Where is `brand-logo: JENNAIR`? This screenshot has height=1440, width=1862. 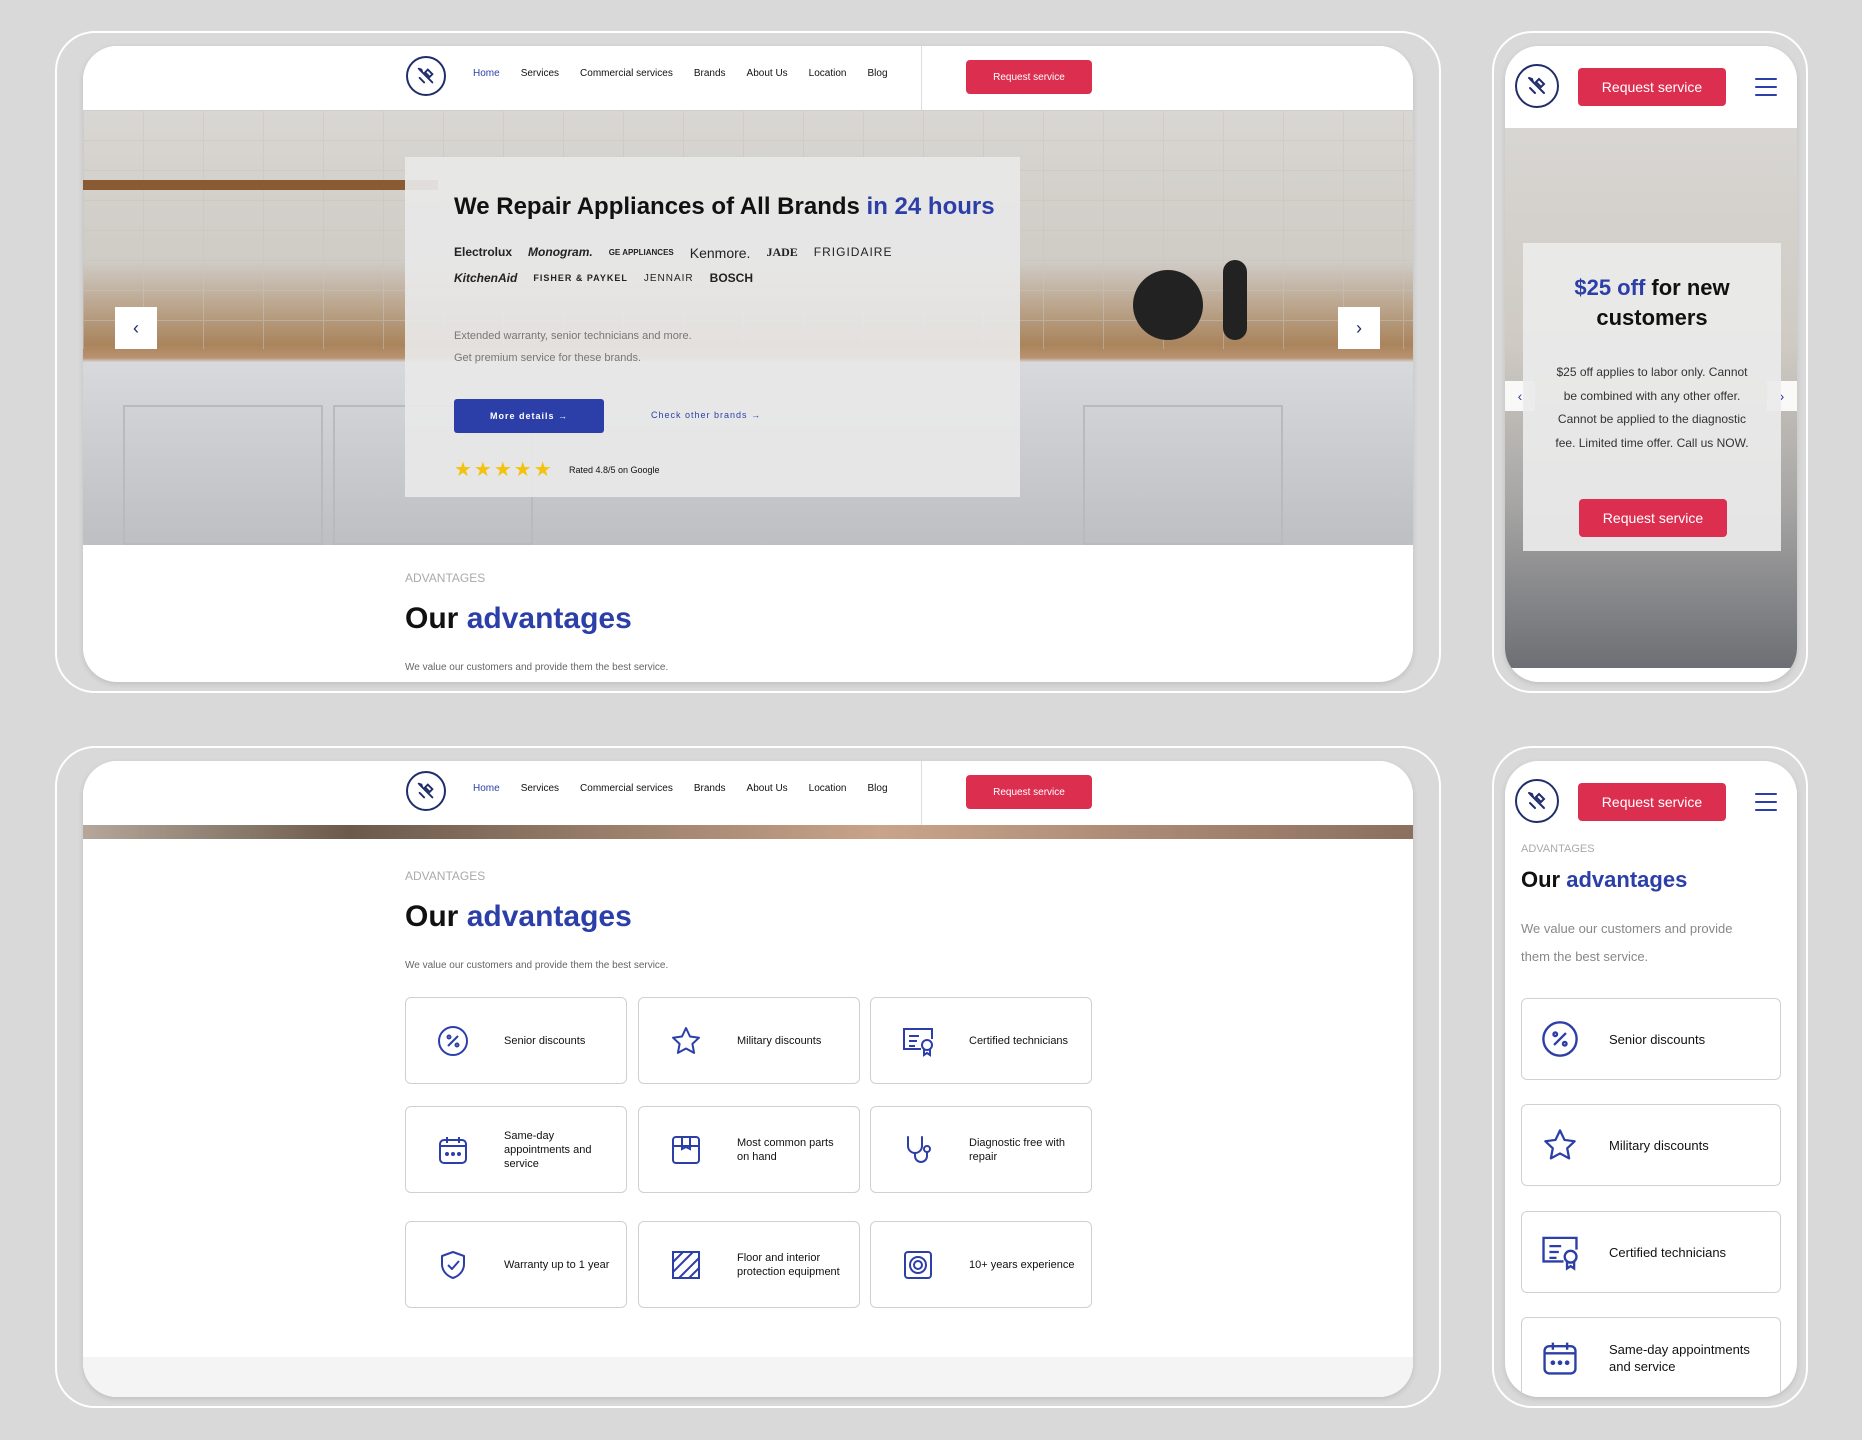 brand-logo: JENNAIR is located at coordinates (668, 278).